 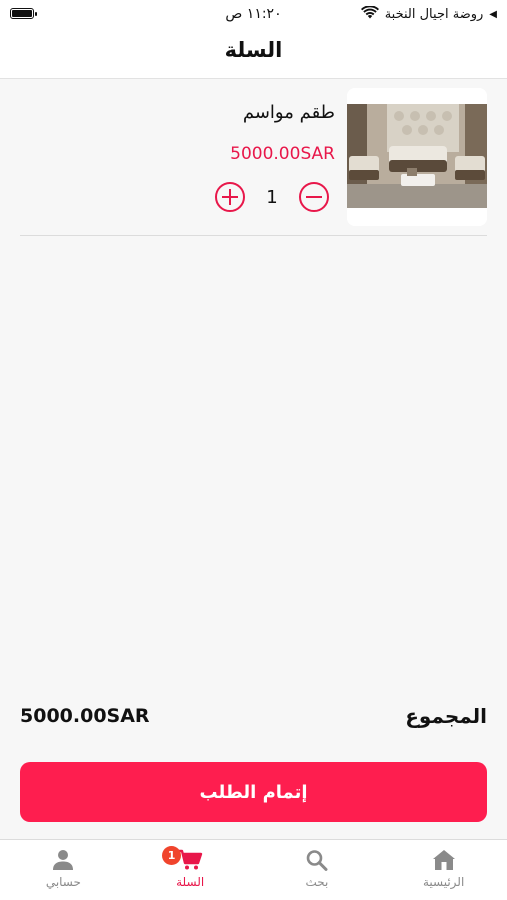 I want to click on bottom-nav: الرئيسية بحث 1 السلة حسابي, so click(x=253, y=869).